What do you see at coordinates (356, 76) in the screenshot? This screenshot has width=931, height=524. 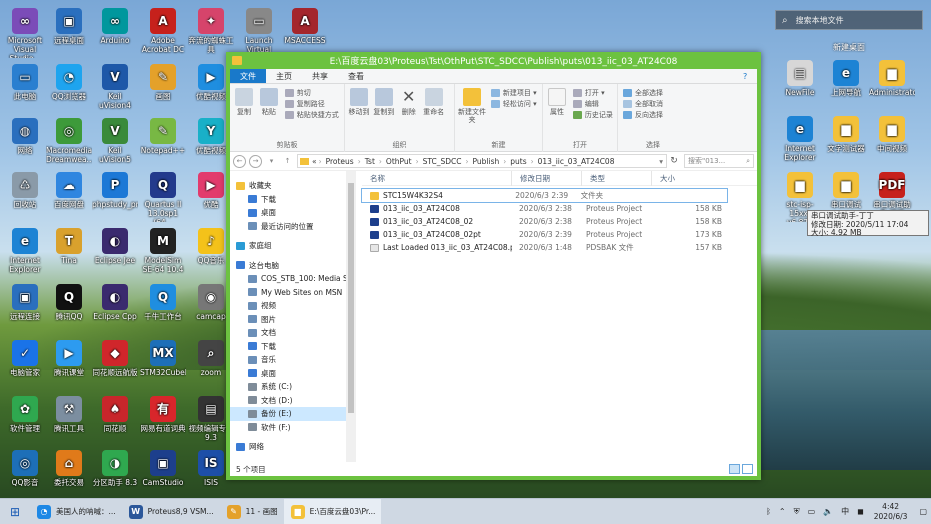 I see `tab-view: 查看` at bounding box center [356, 76].